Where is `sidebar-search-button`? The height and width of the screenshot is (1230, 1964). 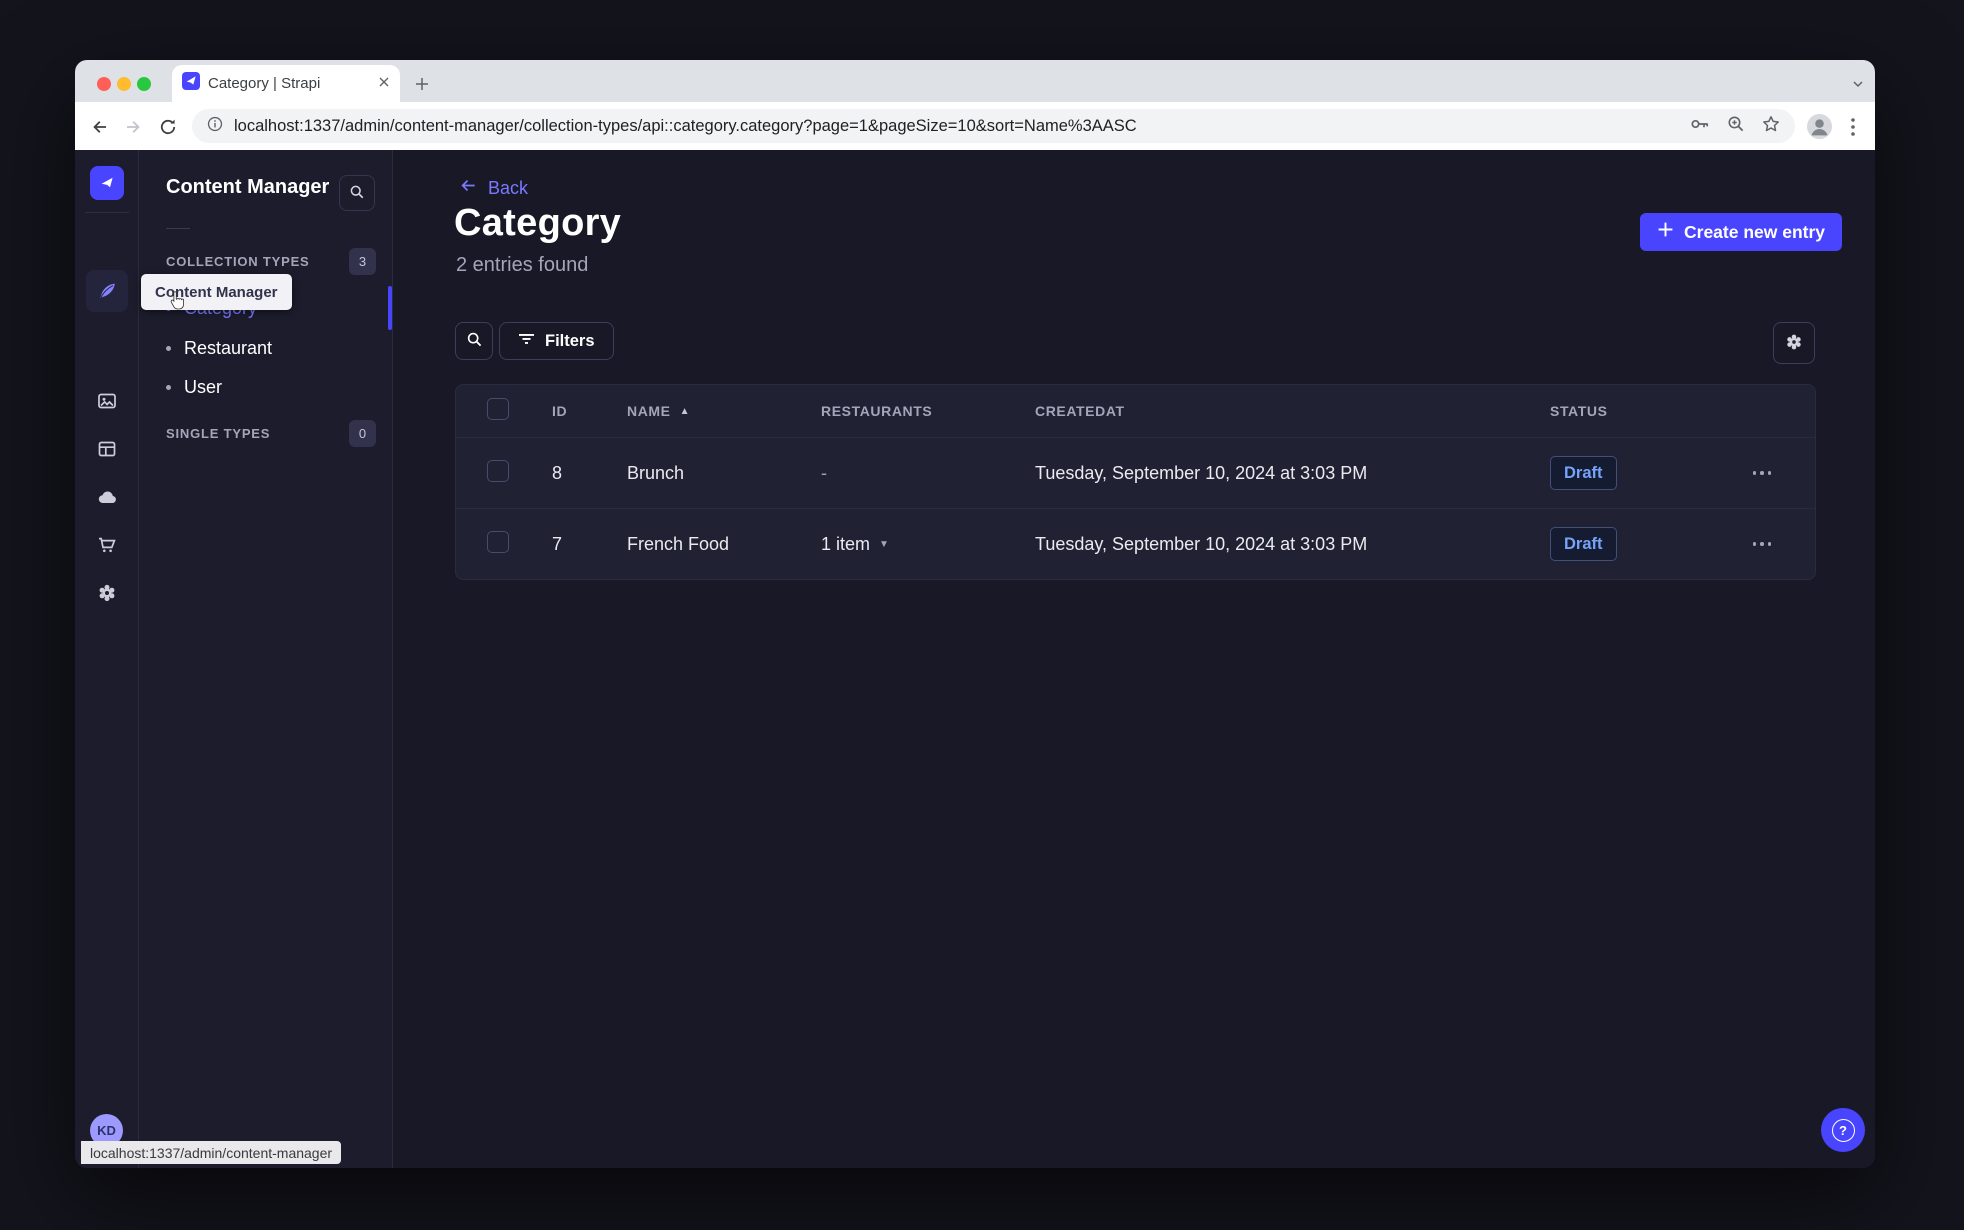
sidebar-search-button is located at coordinates (357, 193).